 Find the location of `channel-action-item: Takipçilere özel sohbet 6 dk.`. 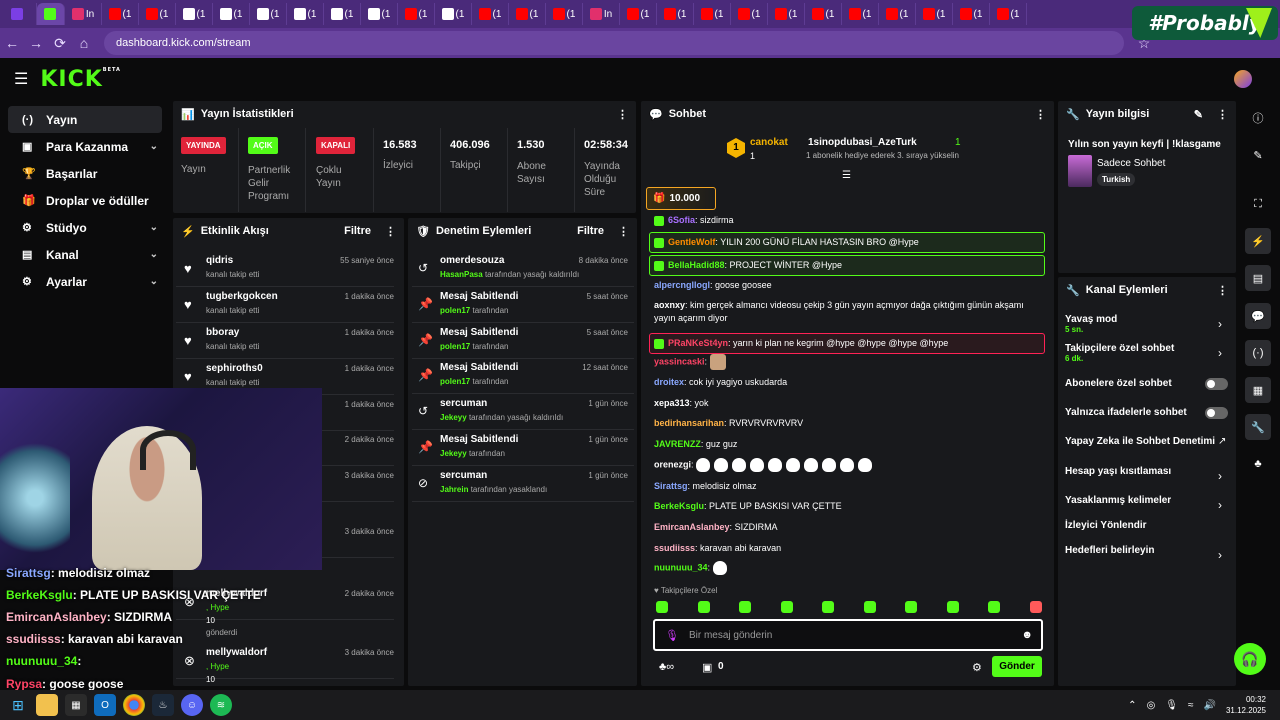

channel-action-item: Takipçilere özel sohbet 6 dk. is located at coordinates (1119, 353).